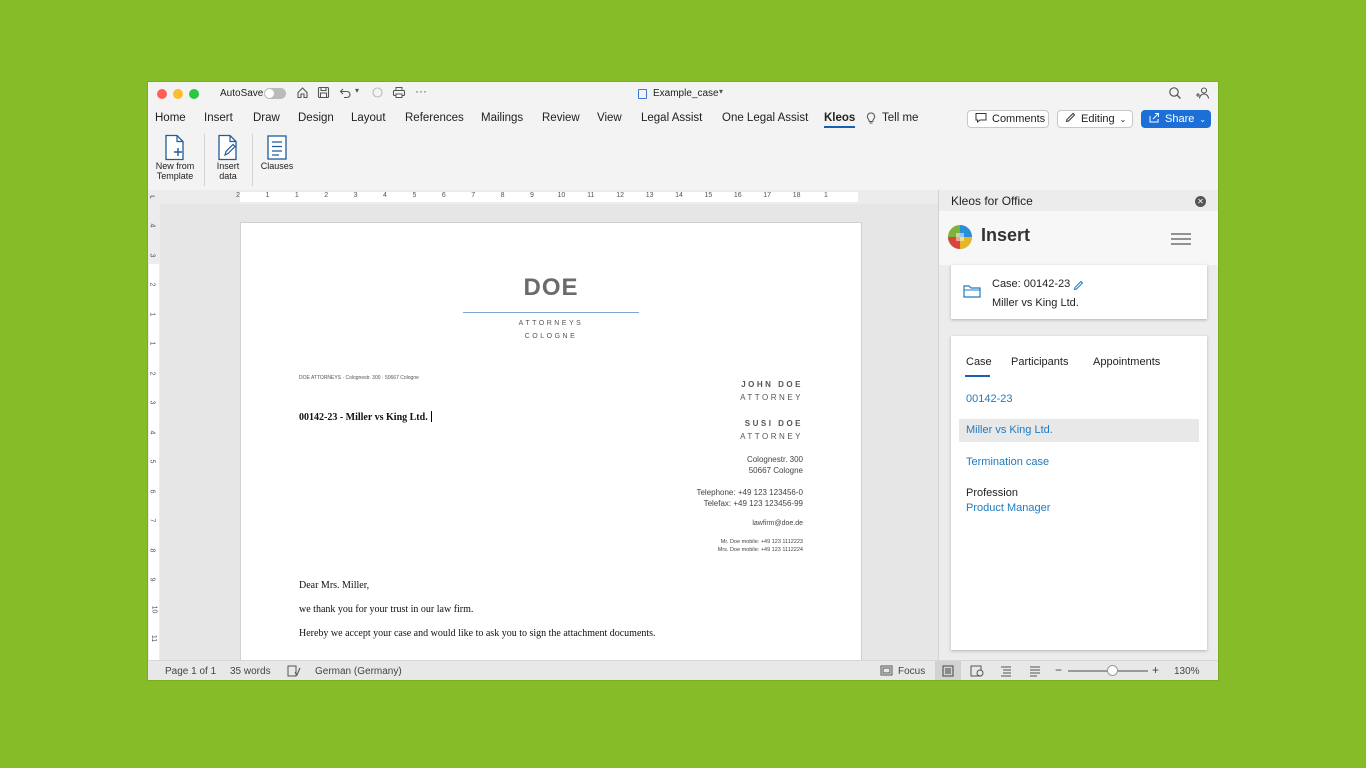 The image size is (1366, 768). I want to click on close-window-button, so click(162, 94).